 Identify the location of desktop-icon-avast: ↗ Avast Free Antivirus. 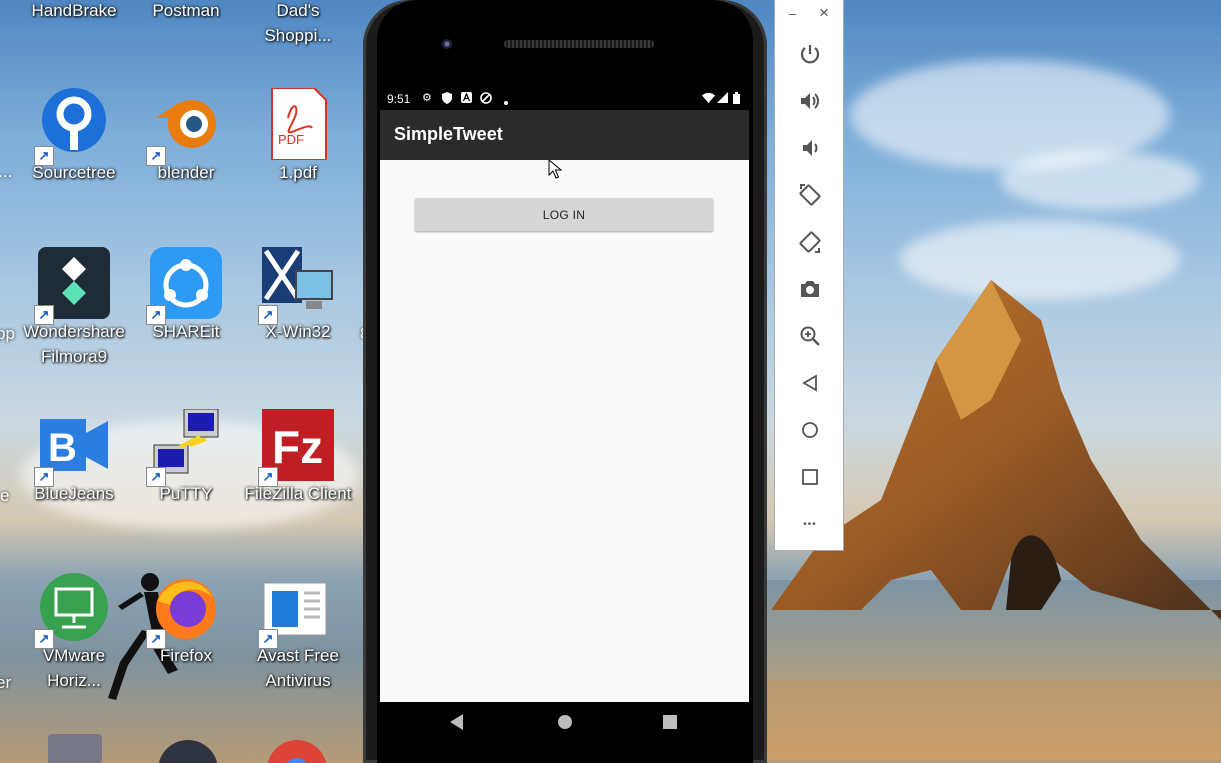
(298, 632).